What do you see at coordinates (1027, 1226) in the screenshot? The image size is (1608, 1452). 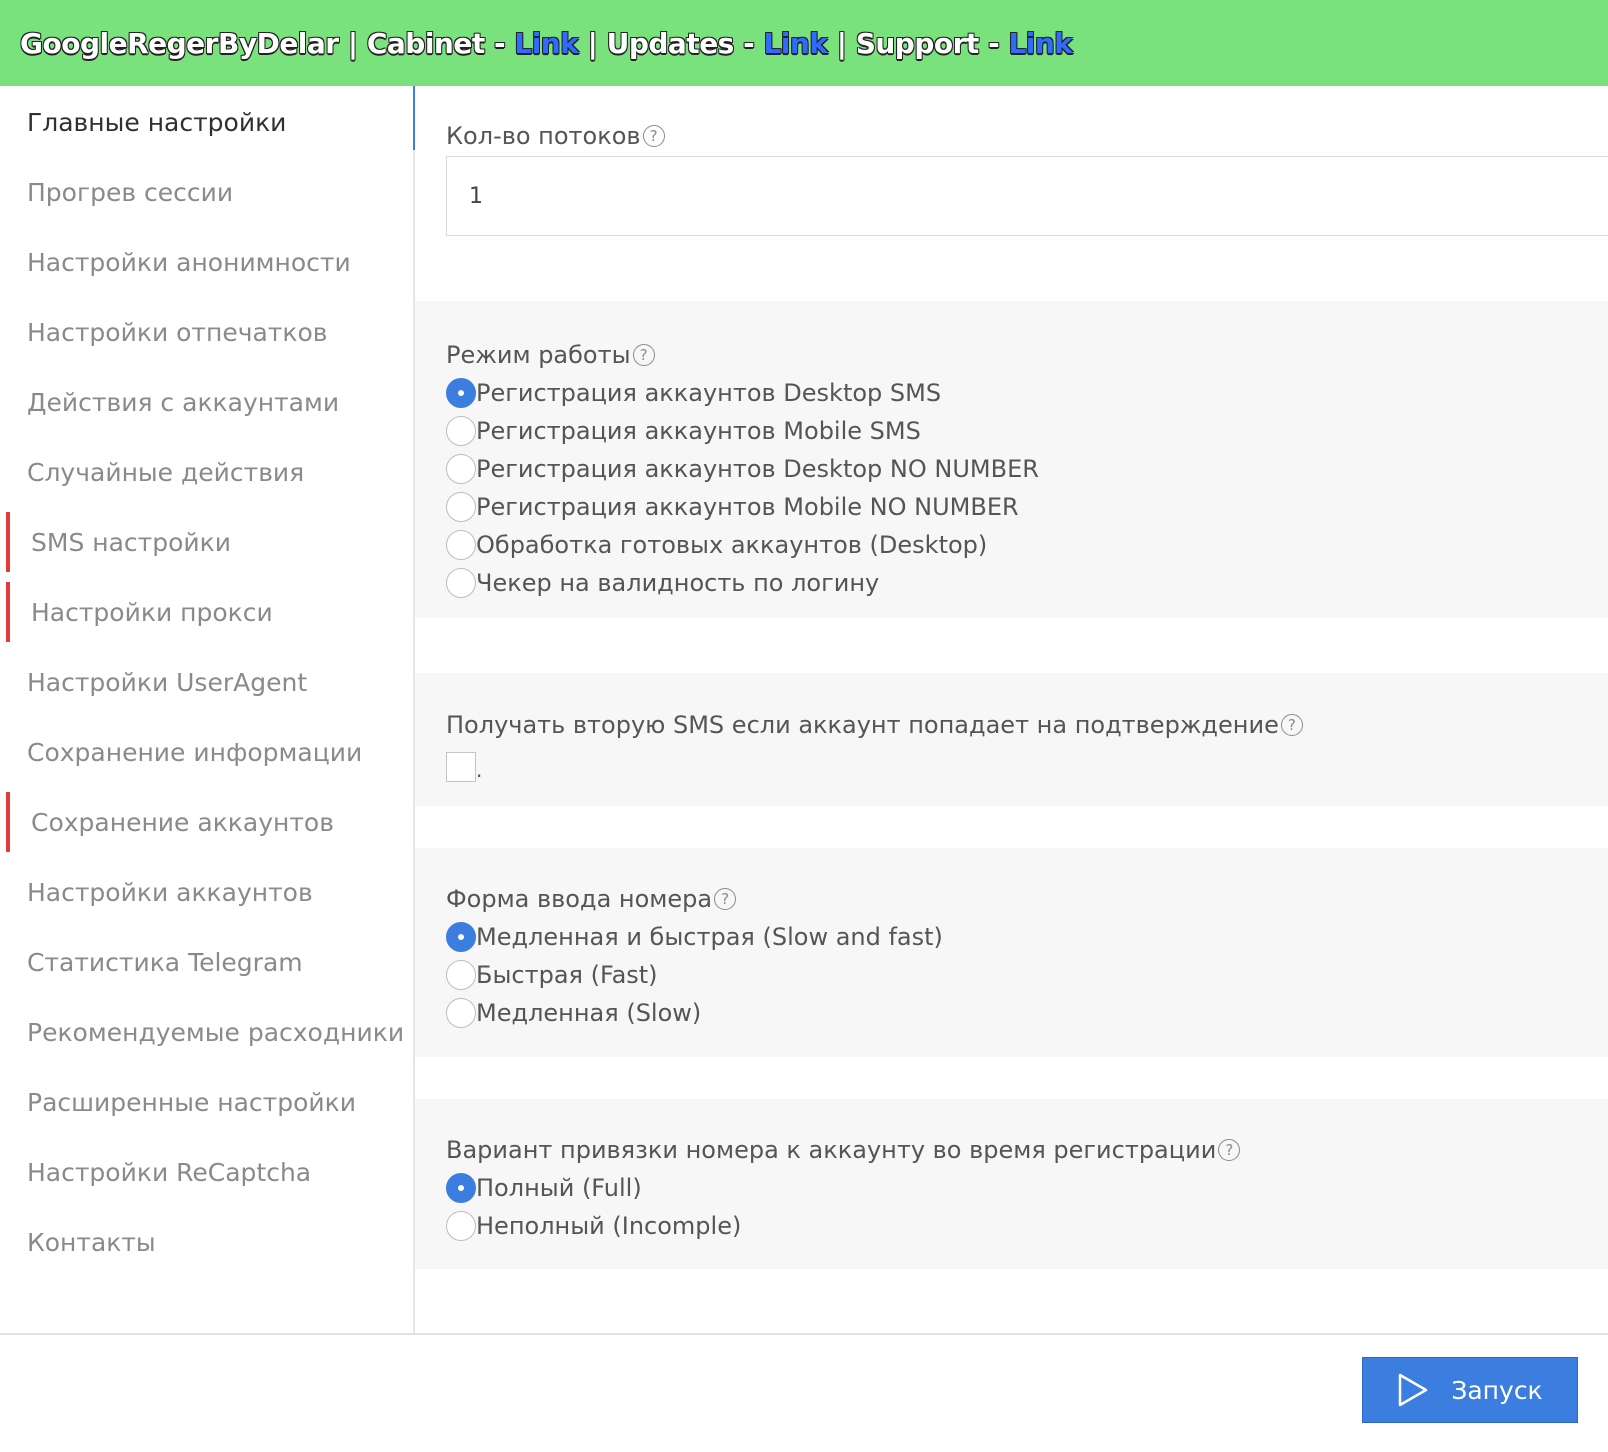 I see `binding-option-incomplete: Неполный (Incomple)` at bounding box center [1027, 1226].